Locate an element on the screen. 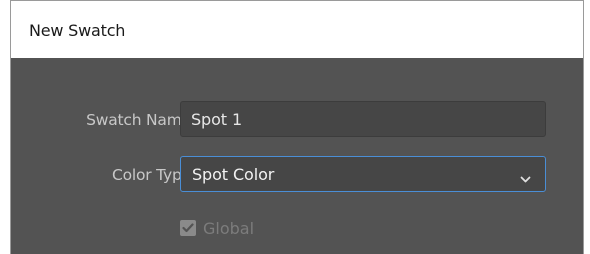 The width and height of the screenshot is (590, 254). color-type-value: Spot Color is located at coordinates (233, 174).